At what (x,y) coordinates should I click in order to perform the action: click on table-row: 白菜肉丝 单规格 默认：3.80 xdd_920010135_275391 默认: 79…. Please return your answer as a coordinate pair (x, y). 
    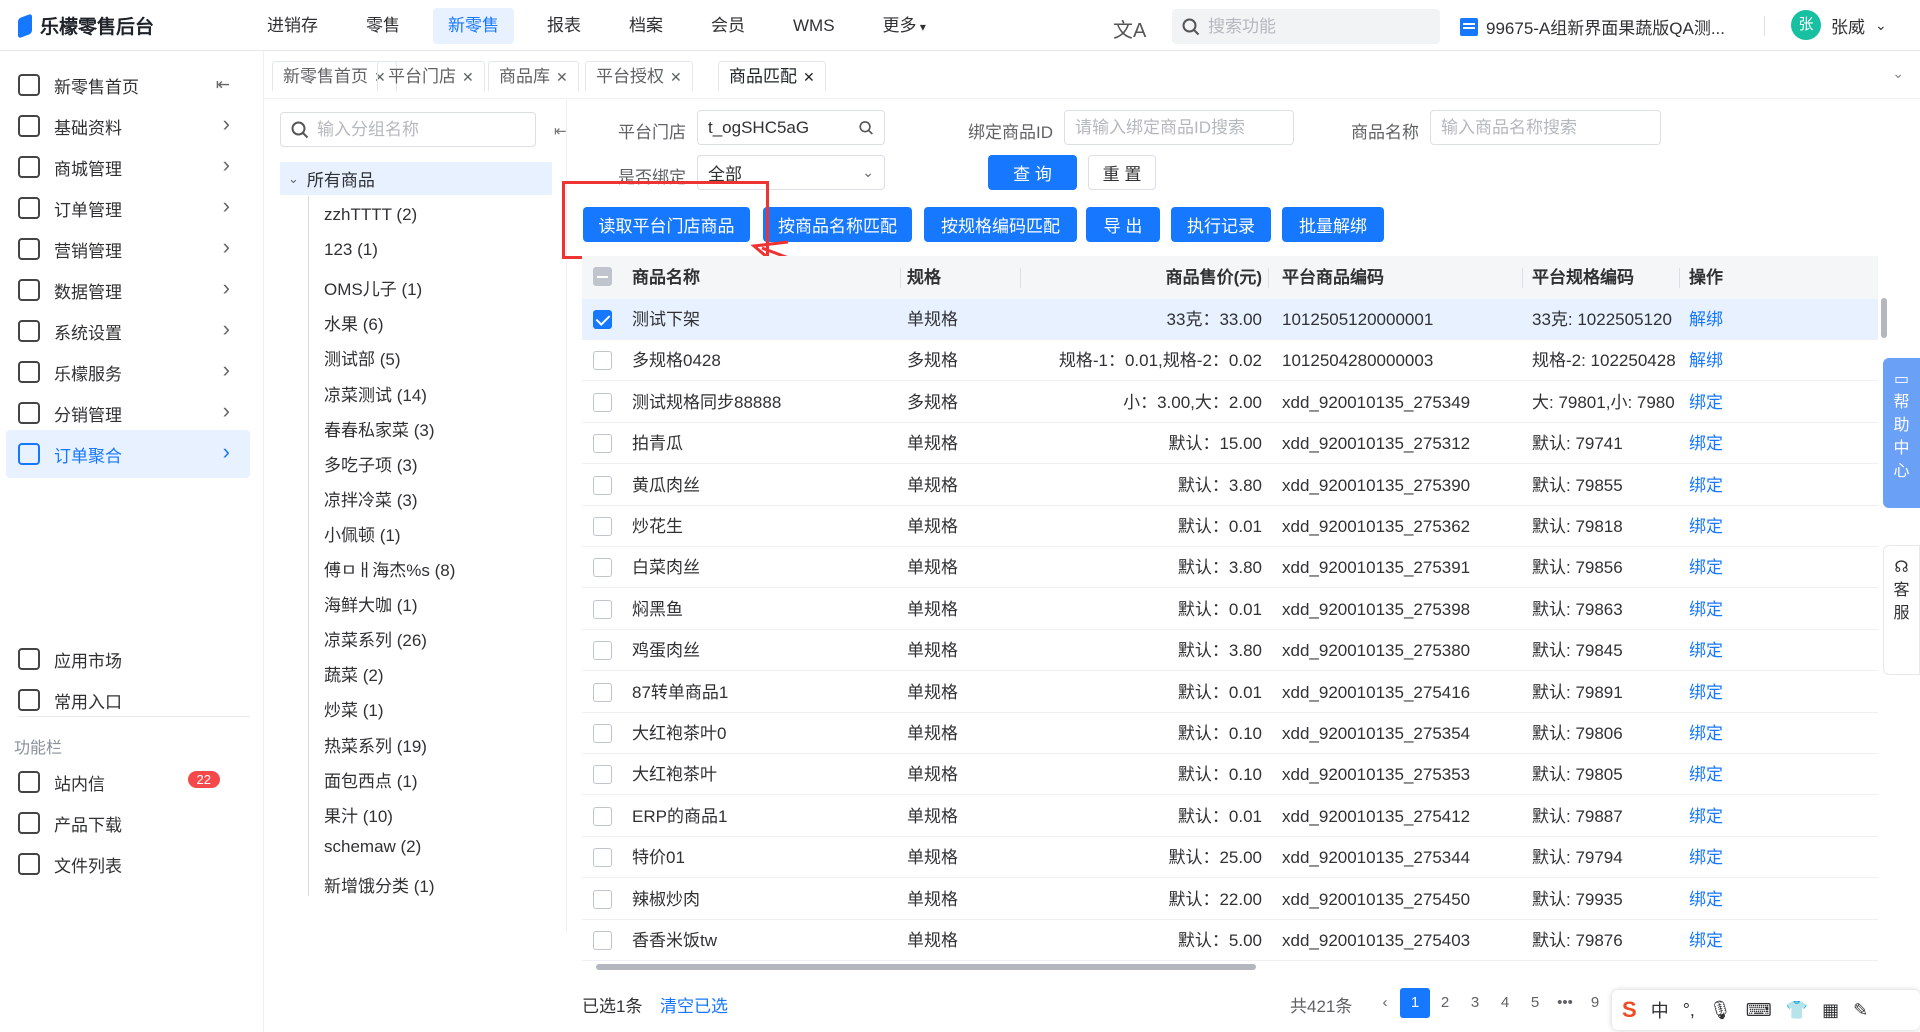
    Looking at the image, I should click on (1230, 568).